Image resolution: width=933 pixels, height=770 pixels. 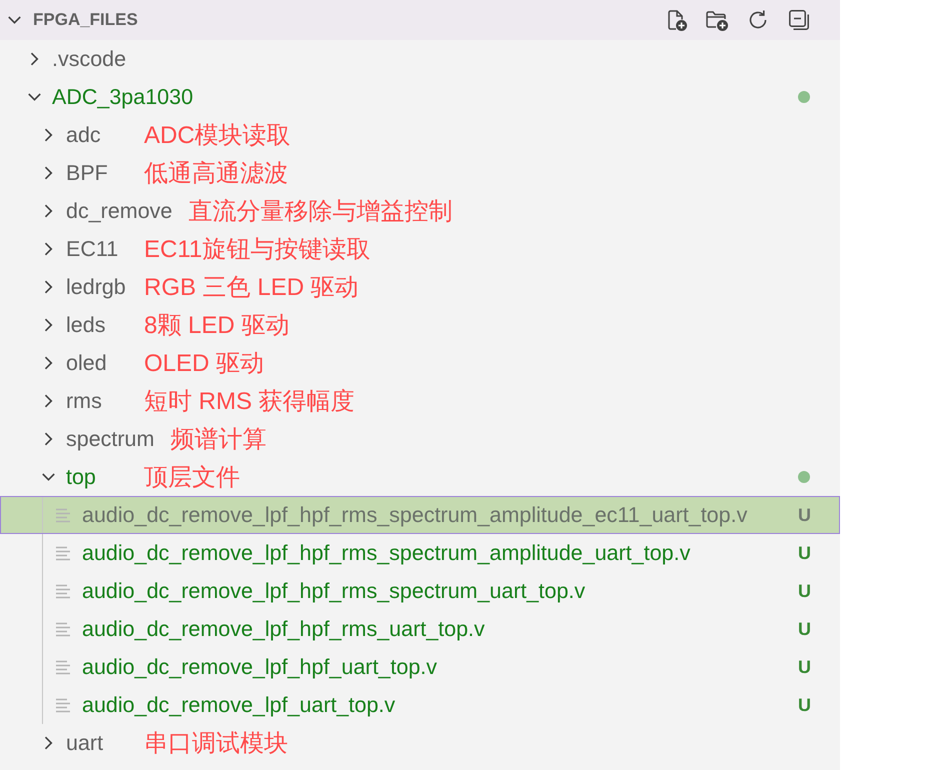 I want to click on annotation-text: 频谱计算, so click(x=218, y=440).